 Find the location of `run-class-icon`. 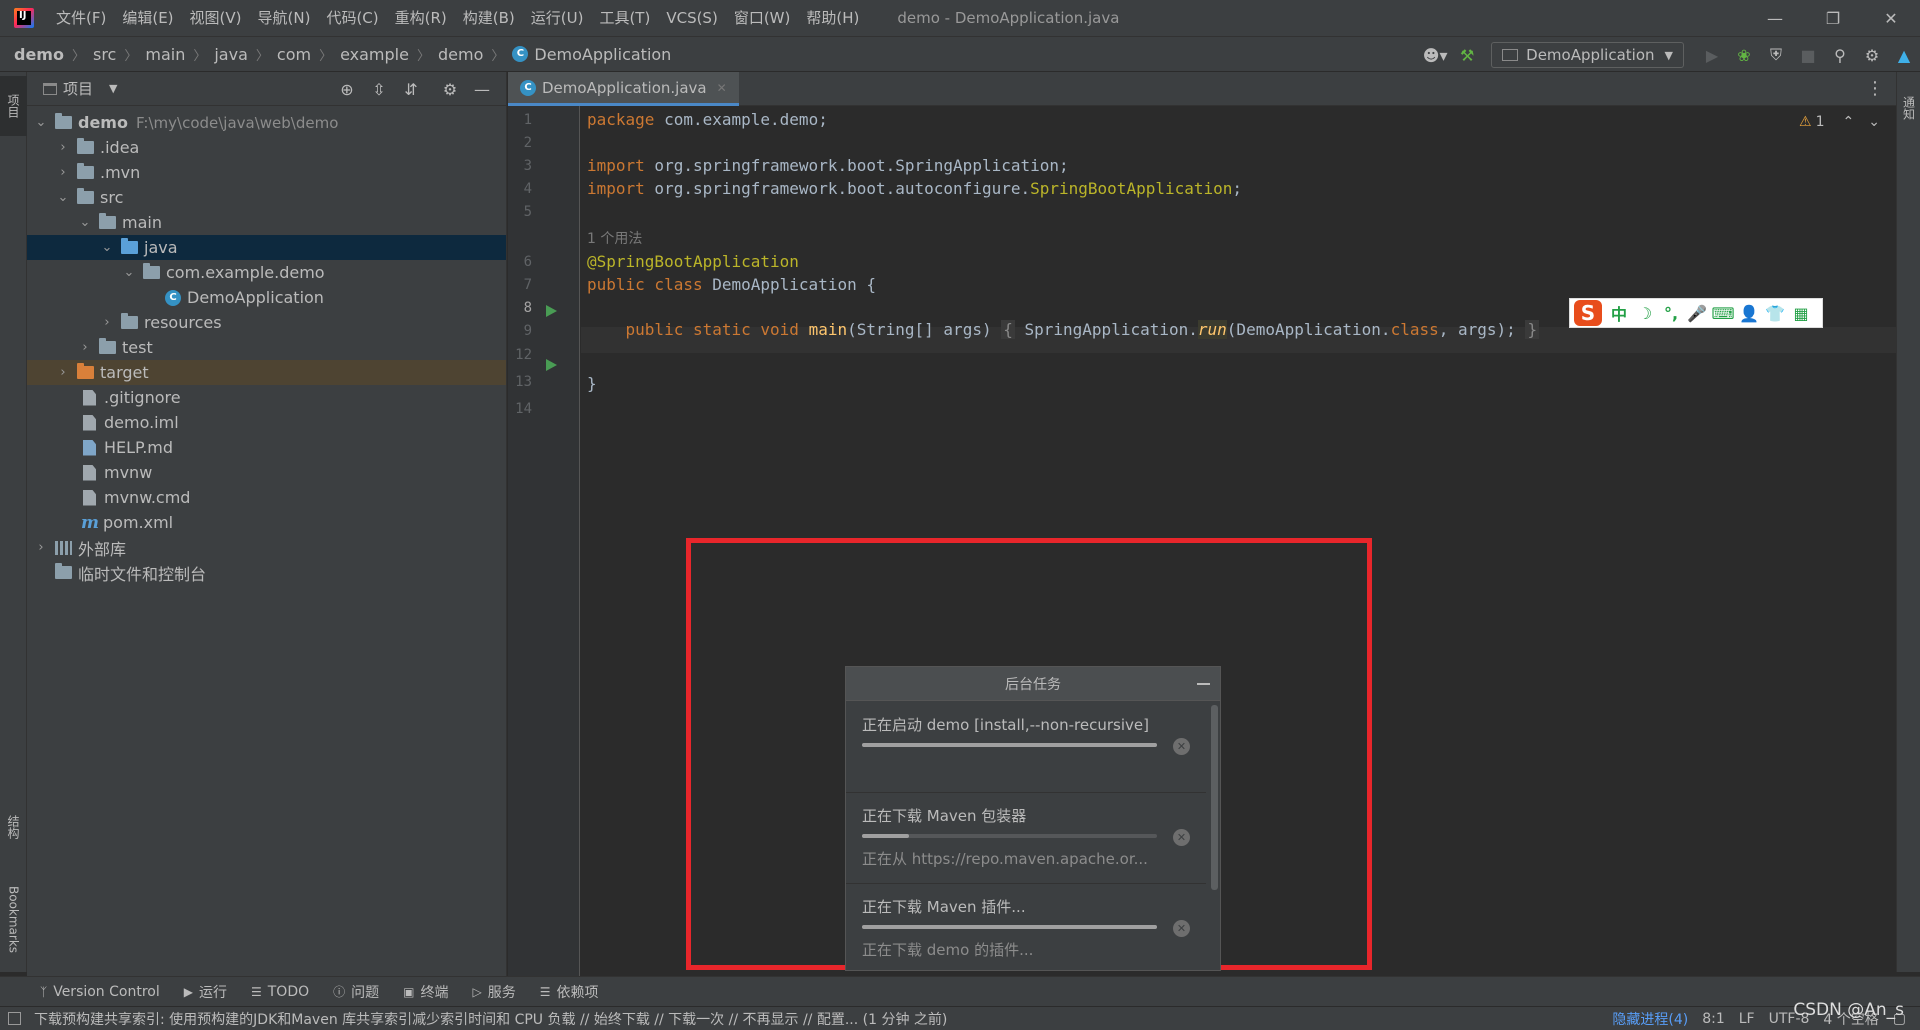

run-class-icon is located at coordinates (551, 311).